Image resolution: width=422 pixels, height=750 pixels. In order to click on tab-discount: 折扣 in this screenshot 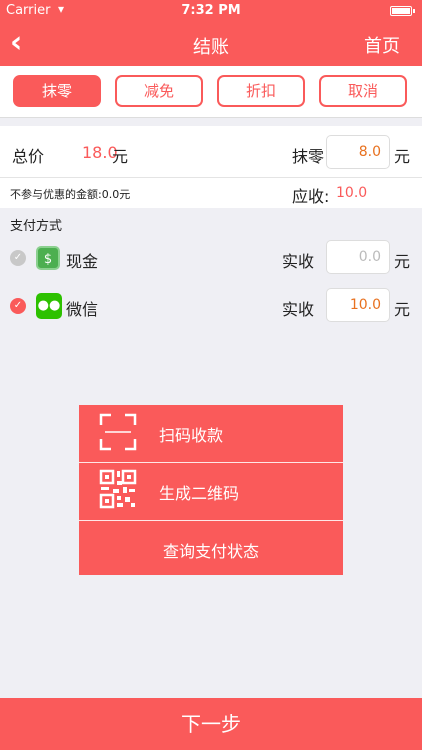, I will do `click(261, 91)`.